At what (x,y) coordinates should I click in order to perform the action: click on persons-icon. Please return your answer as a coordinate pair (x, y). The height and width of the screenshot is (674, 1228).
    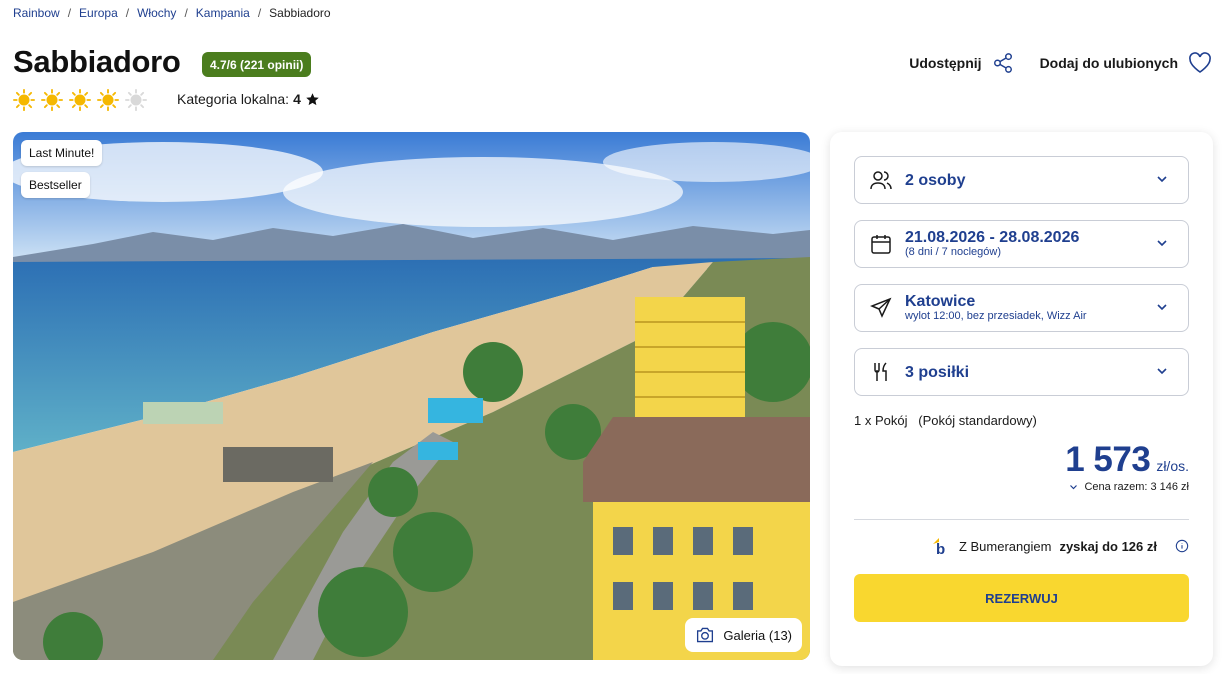
    Looking at the image, I should click on (881, 180).